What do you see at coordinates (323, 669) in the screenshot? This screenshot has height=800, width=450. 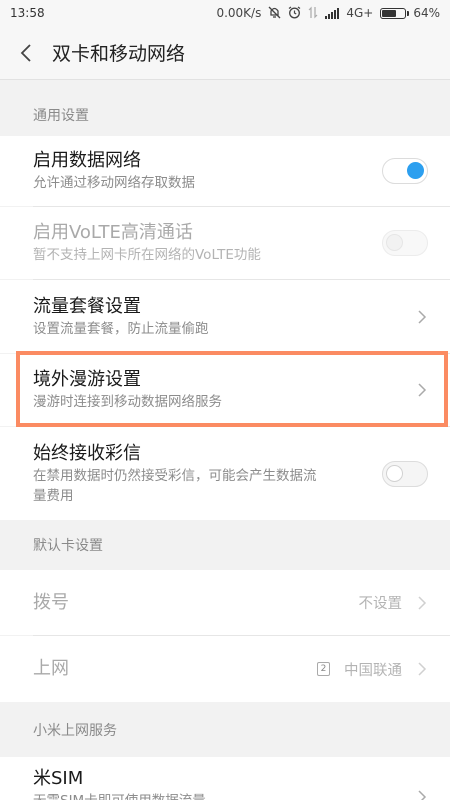 I see `sim-slot-badge: 2` at bounding box center [323, 669].